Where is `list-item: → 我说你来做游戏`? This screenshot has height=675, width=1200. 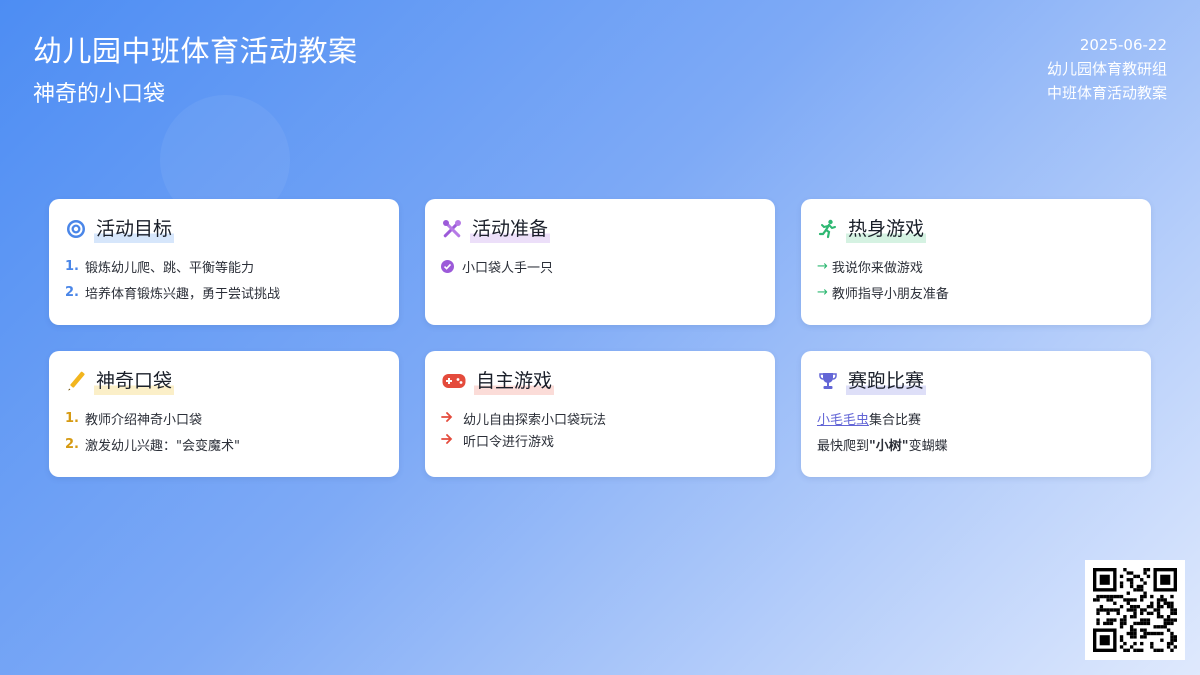
list-item: → 我说你来做游戏 is located at coordinates (976, 266).